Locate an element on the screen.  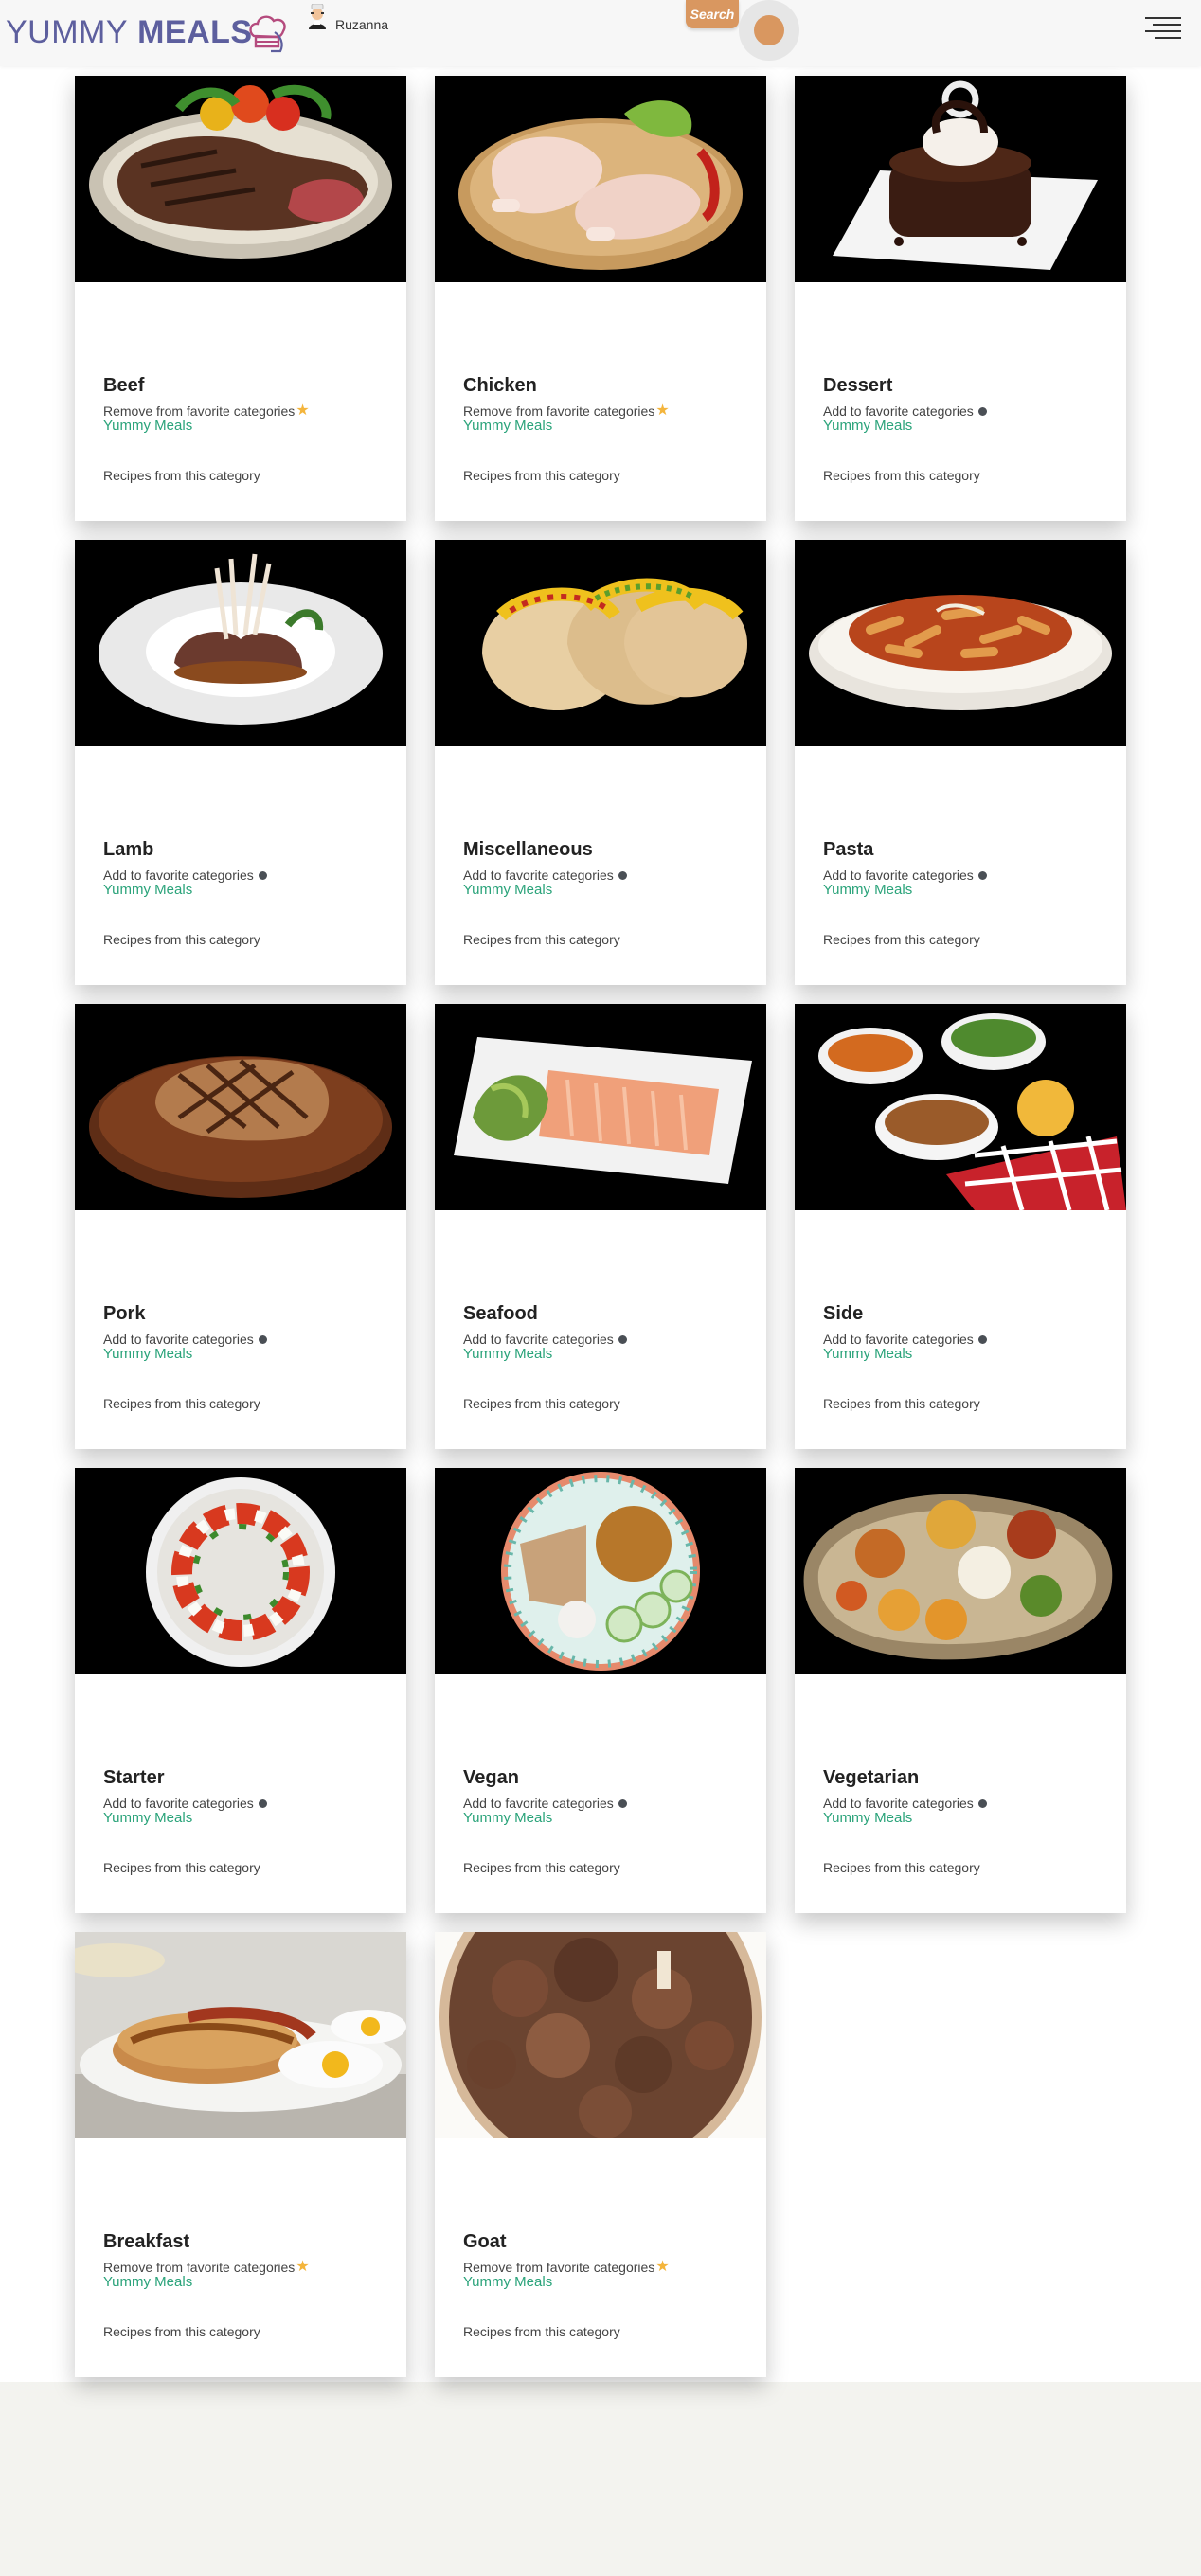
category-title: Pasta is located at coordinates (848, 849).